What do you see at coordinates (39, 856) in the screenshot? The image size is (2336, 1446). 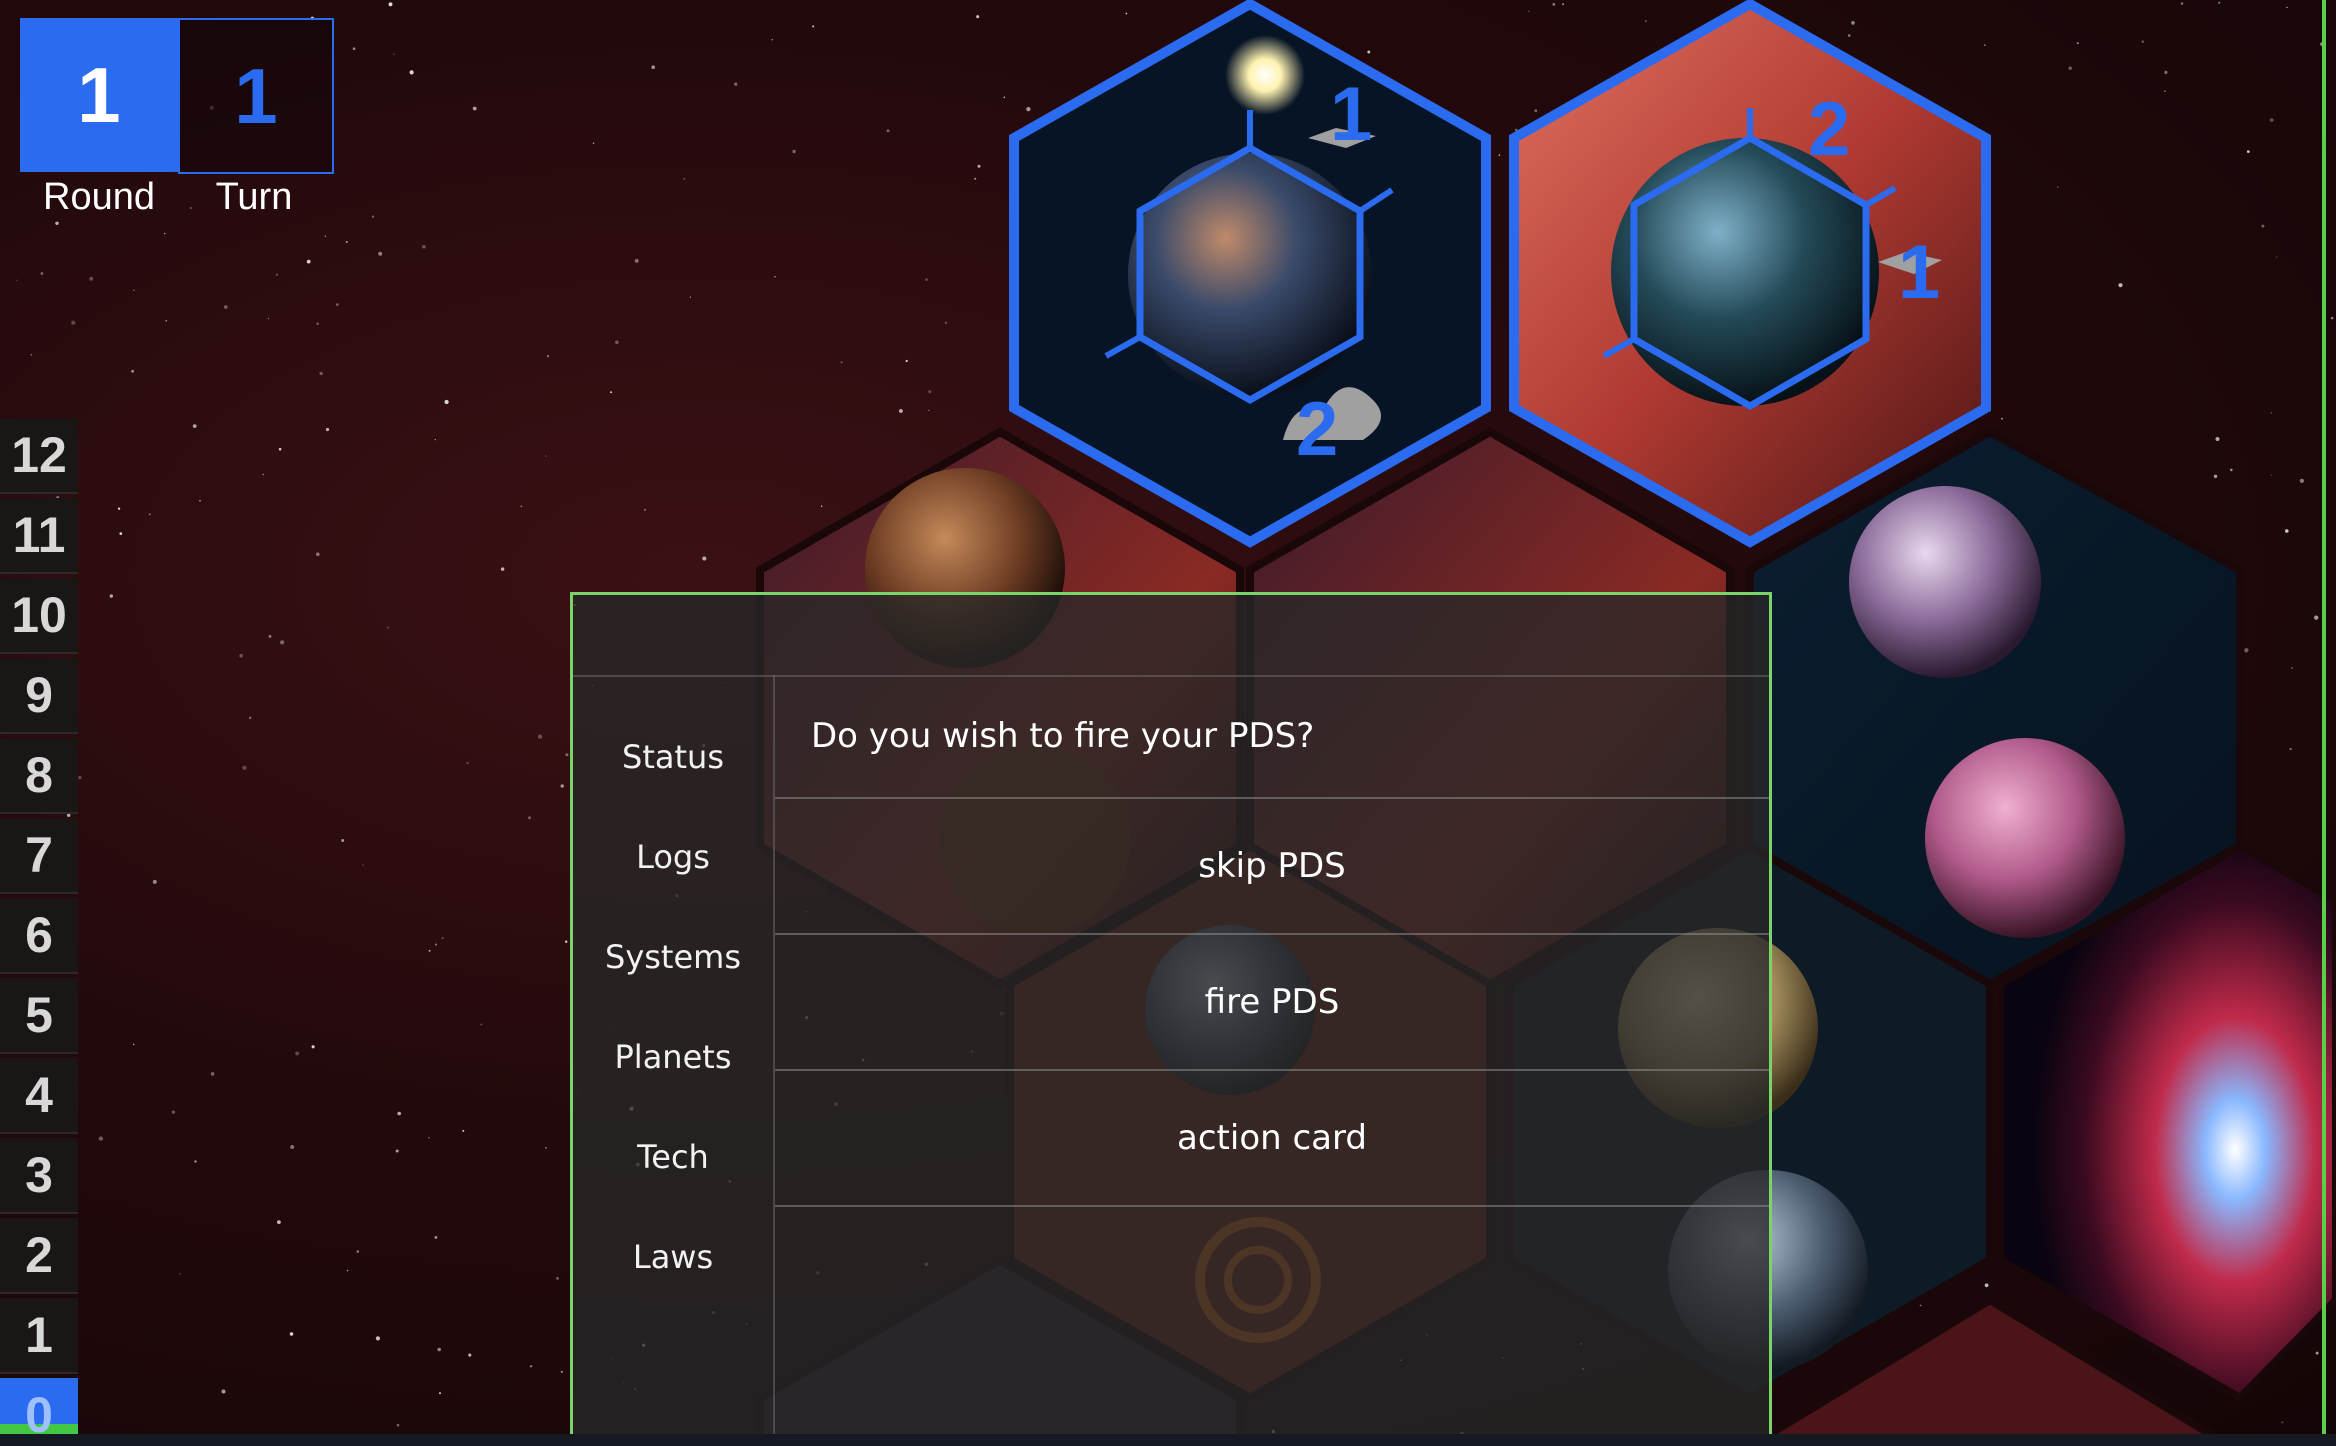 I see `vp-cell: 7` at bounding box center [39, 856].